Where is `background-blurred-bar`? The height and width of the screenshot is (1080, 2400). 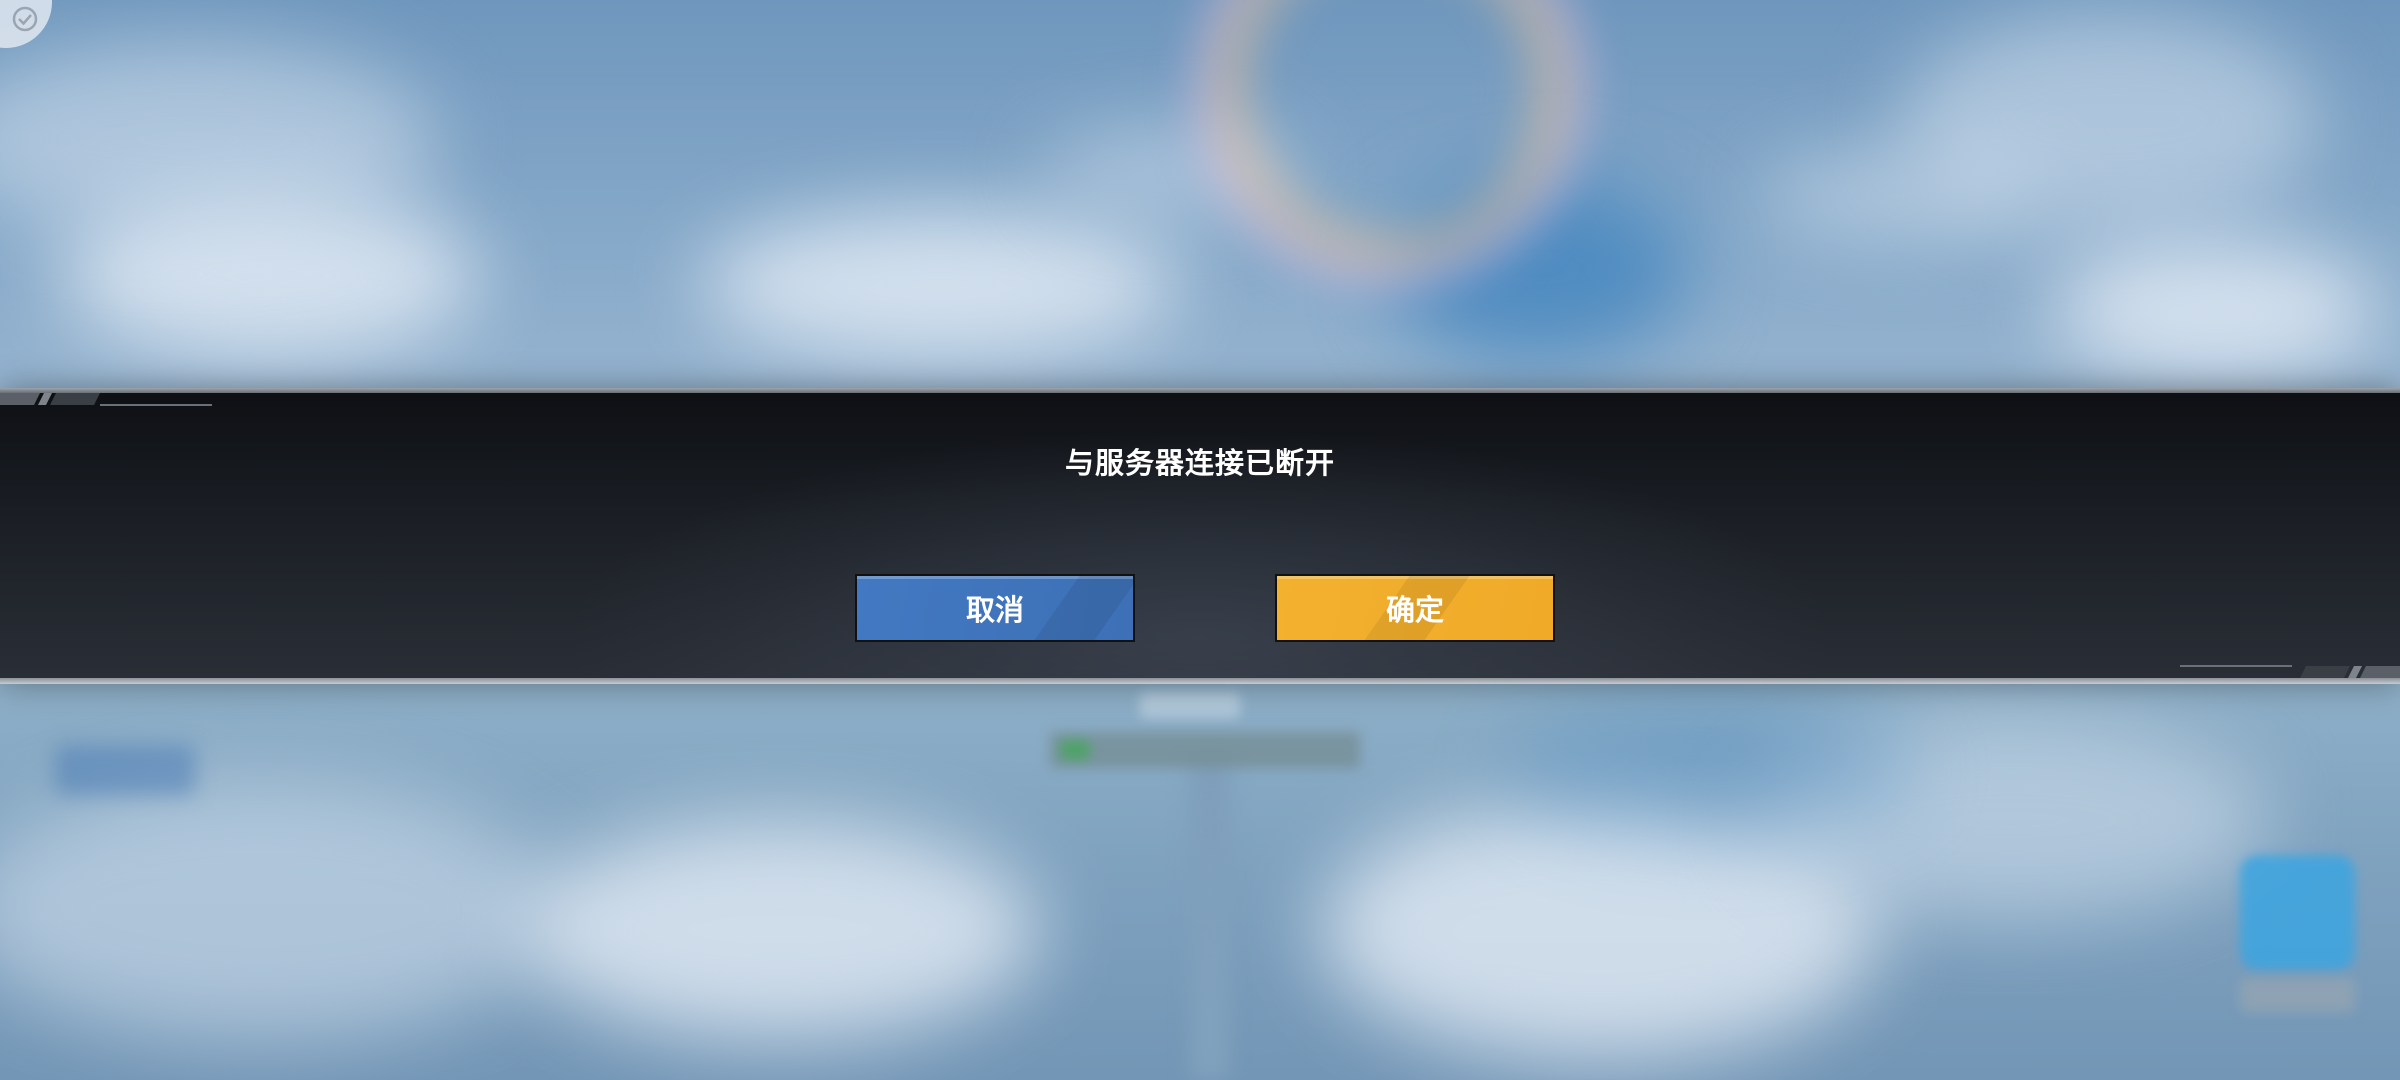
background-blurred-bar is located at coordinates (1205, 750).